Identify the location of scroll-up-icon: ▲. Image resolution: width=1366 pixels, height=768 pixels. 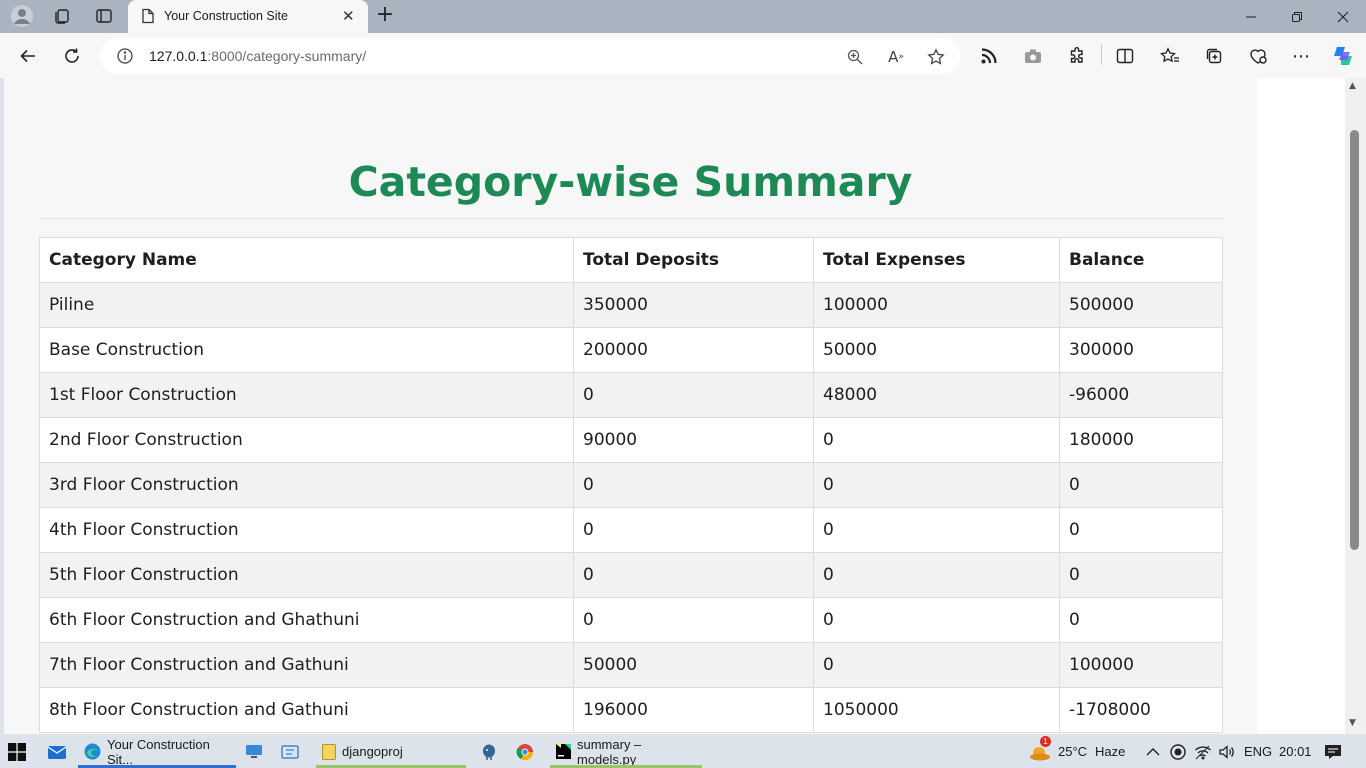
(1352, 86).